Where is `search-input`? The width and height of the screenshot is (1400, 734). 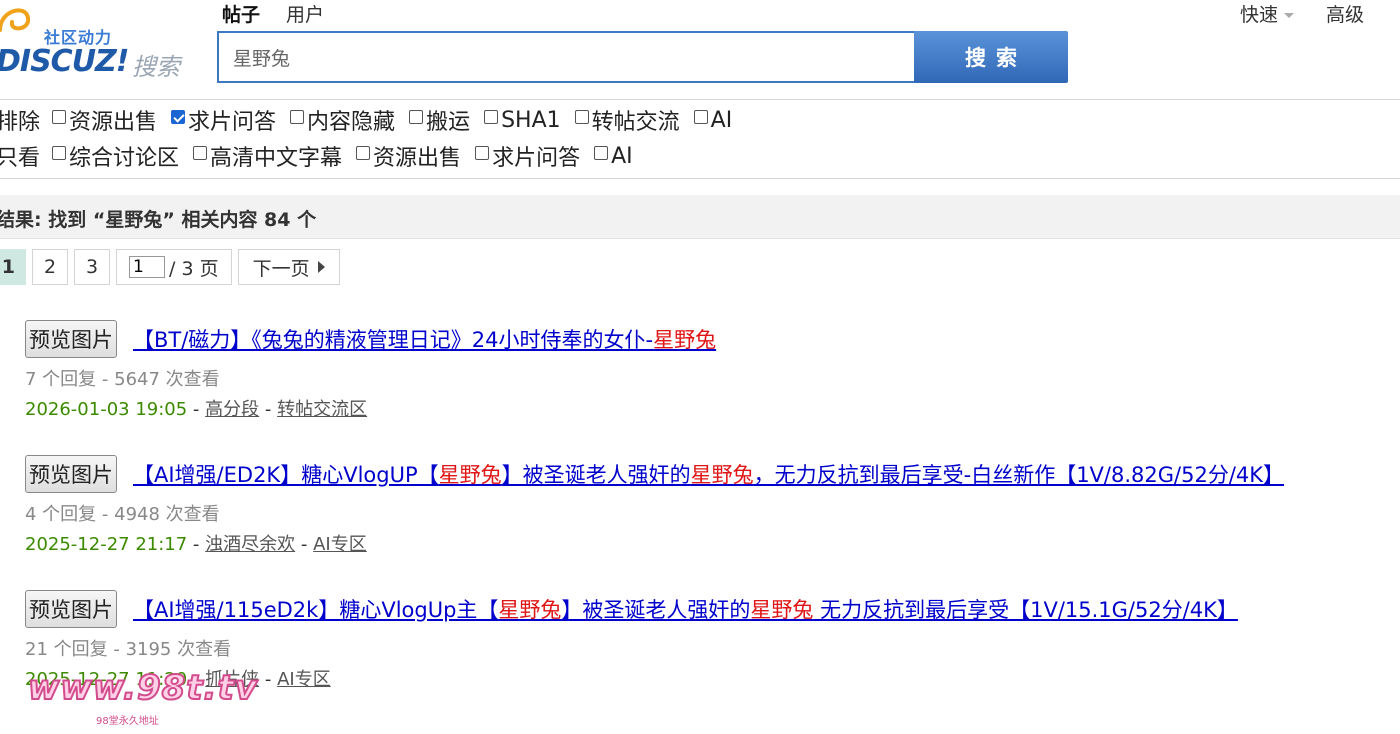
search-input is located at coordinates (567, 57).